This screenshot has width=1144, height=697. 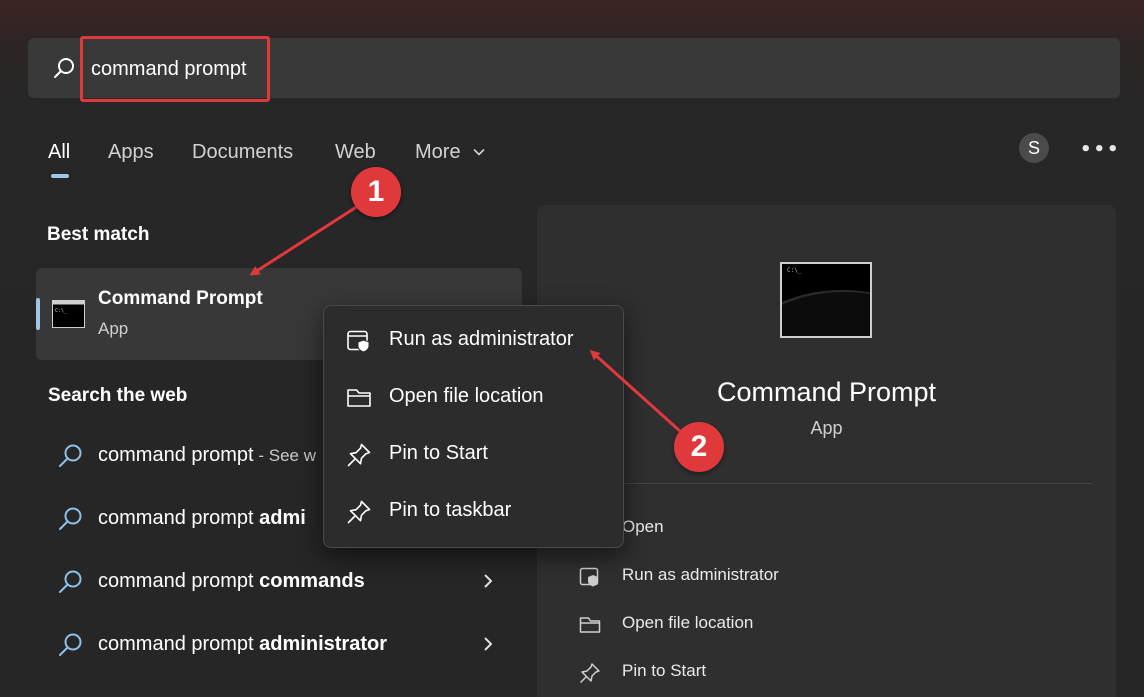 I want to click on search-web-heading: Search the web, so click(x=118, y=395).